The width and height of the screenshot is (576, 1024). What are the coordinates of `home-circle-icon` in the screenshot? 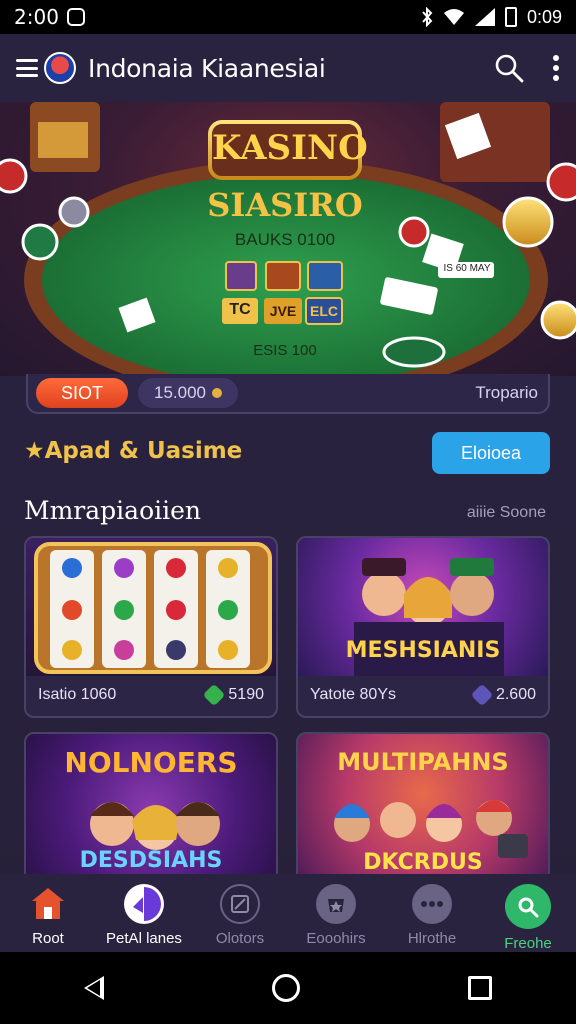 It's located at (286, 988).